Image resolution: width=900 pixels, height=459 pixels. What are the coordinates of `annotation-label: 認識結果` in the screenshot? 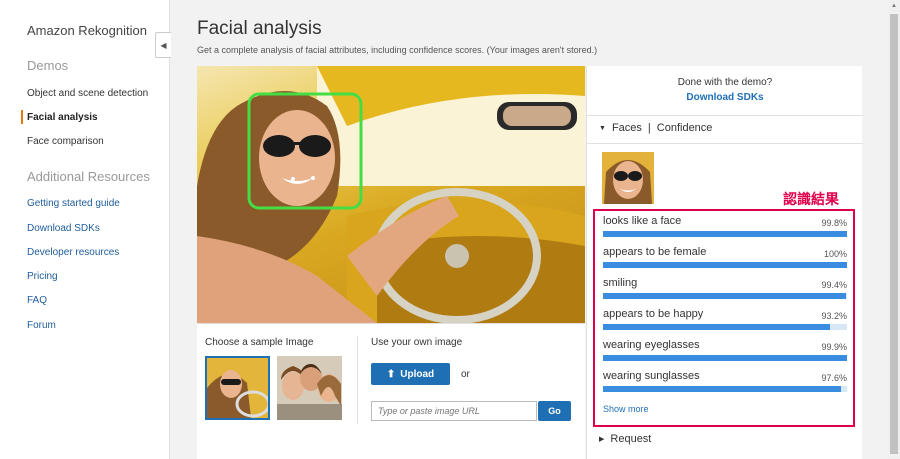 It's located at (811, 199).